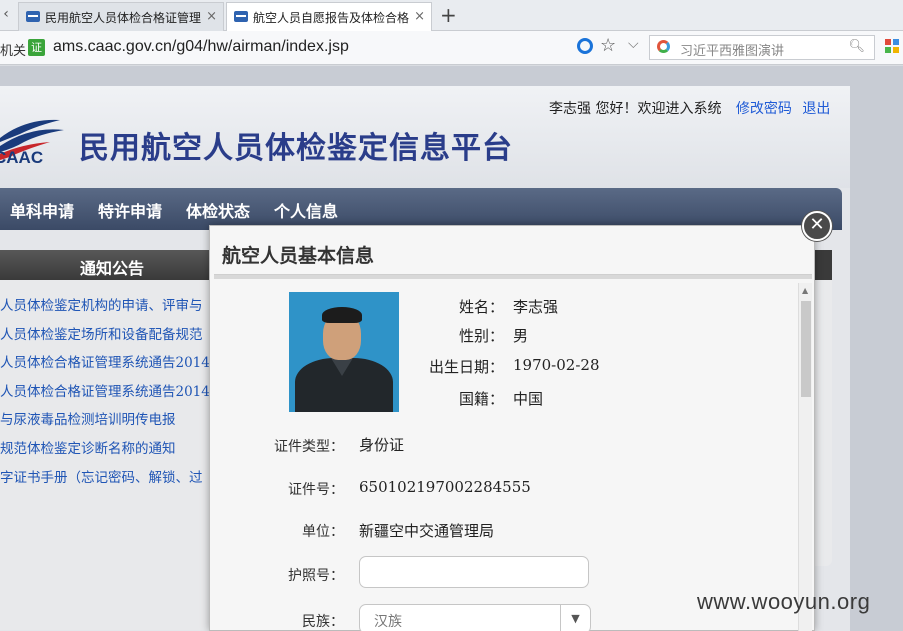 The height and width of the screenshot is (631, 903). What do you see at coordinates (6, 14) in the screenshot?
I see `tab-scroll-left-icon: ‹` at bounding box center [6, 14].